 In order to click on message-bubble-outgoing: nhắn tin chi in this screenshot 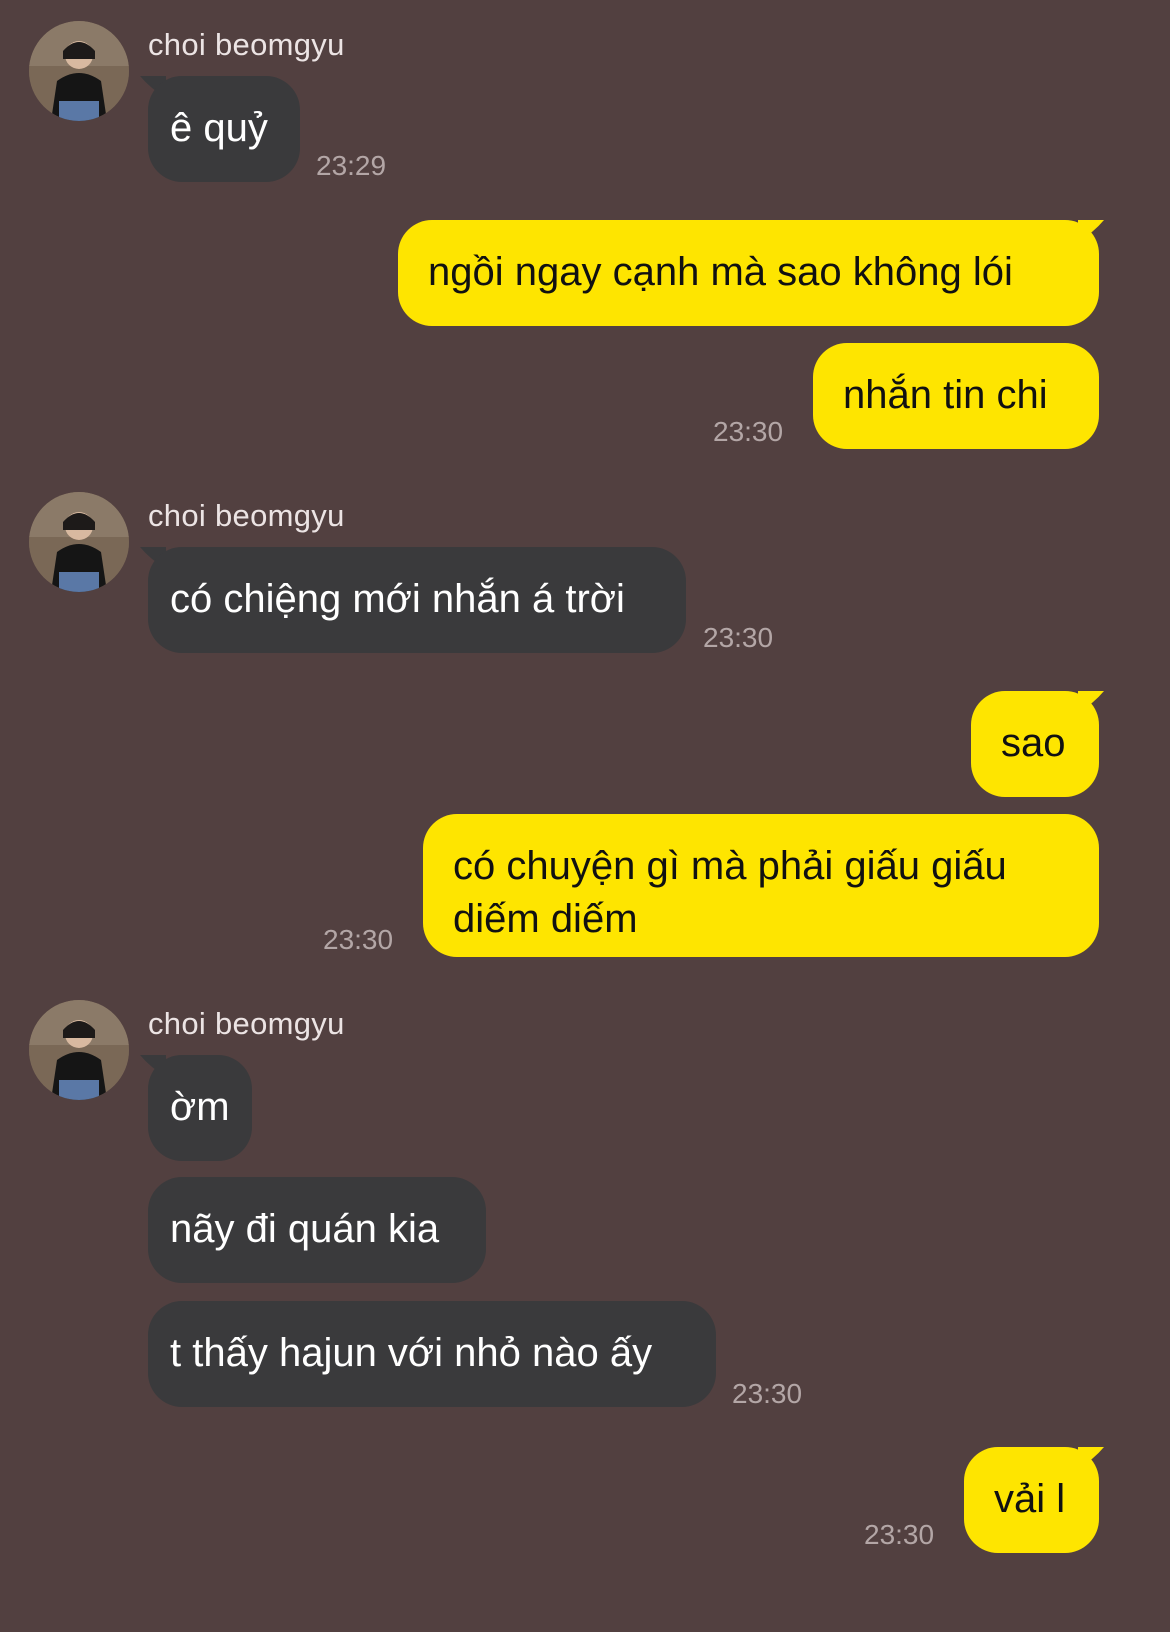, I will do `click(956, 396)`.